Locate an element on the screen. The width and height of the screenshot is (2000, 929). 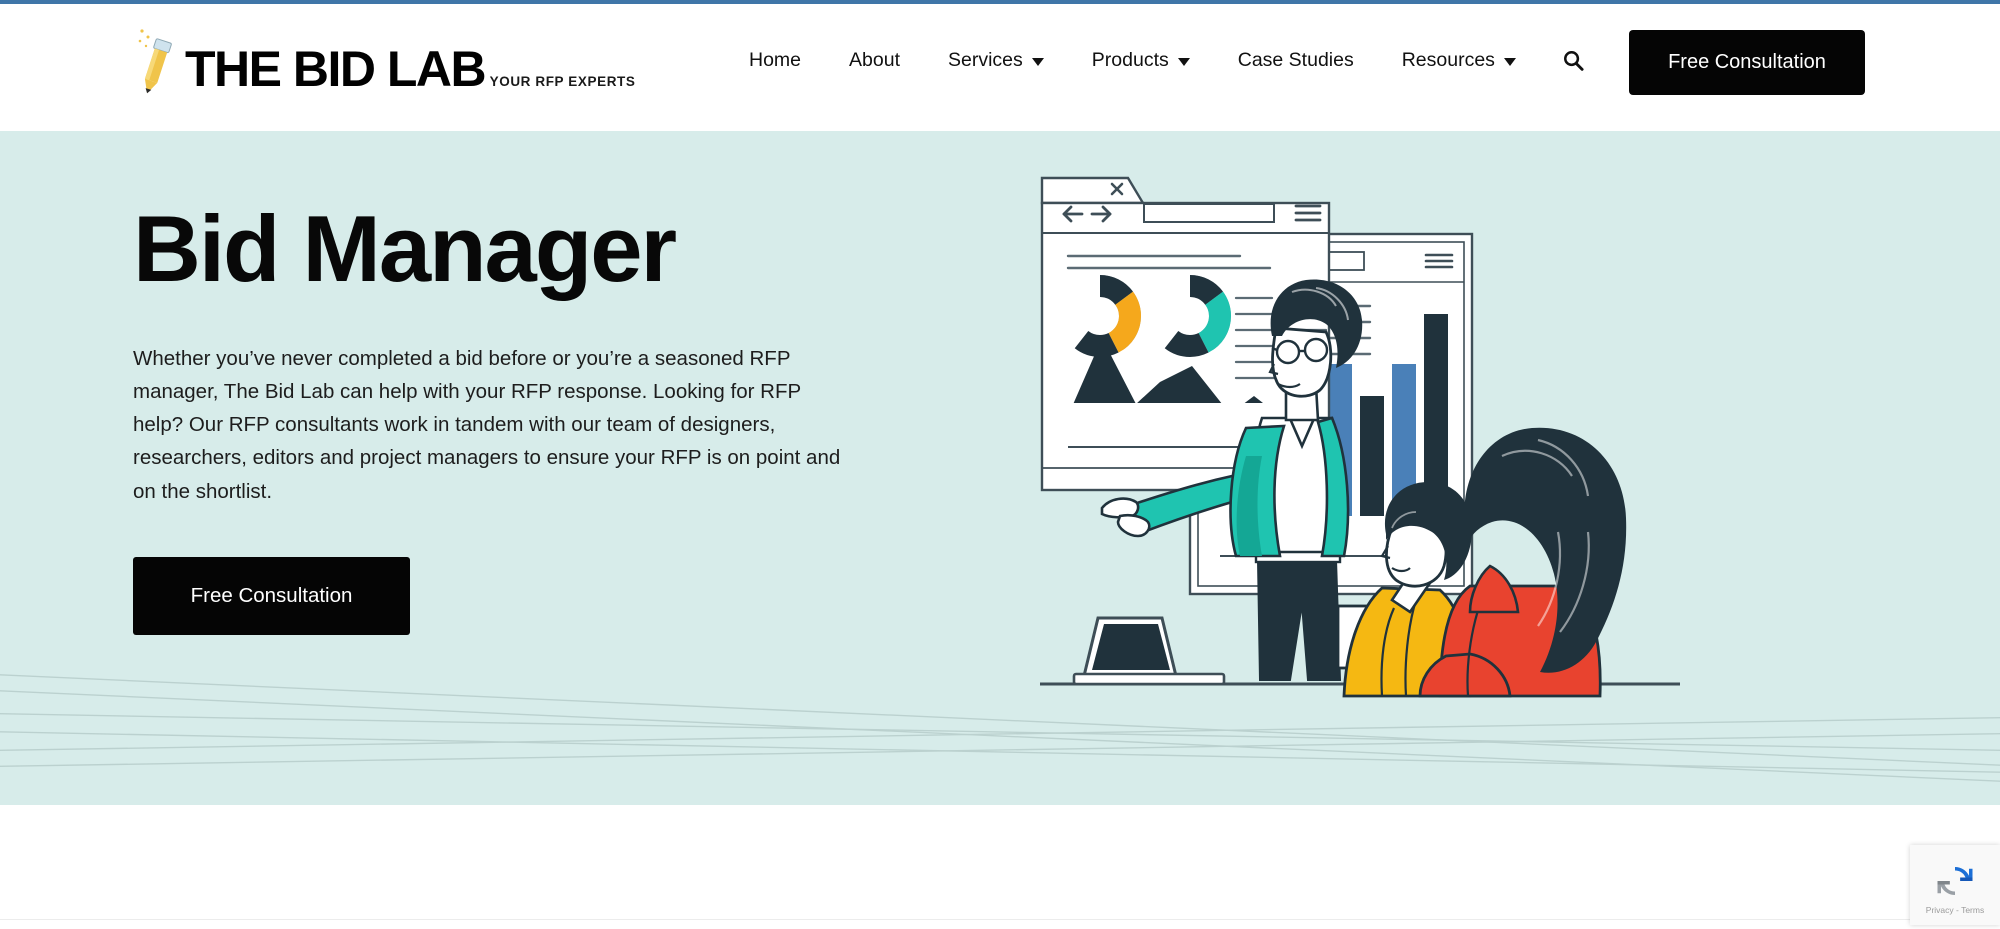
hero-free-consultation-button: Free Consultation is located at coordinates (271, 595).